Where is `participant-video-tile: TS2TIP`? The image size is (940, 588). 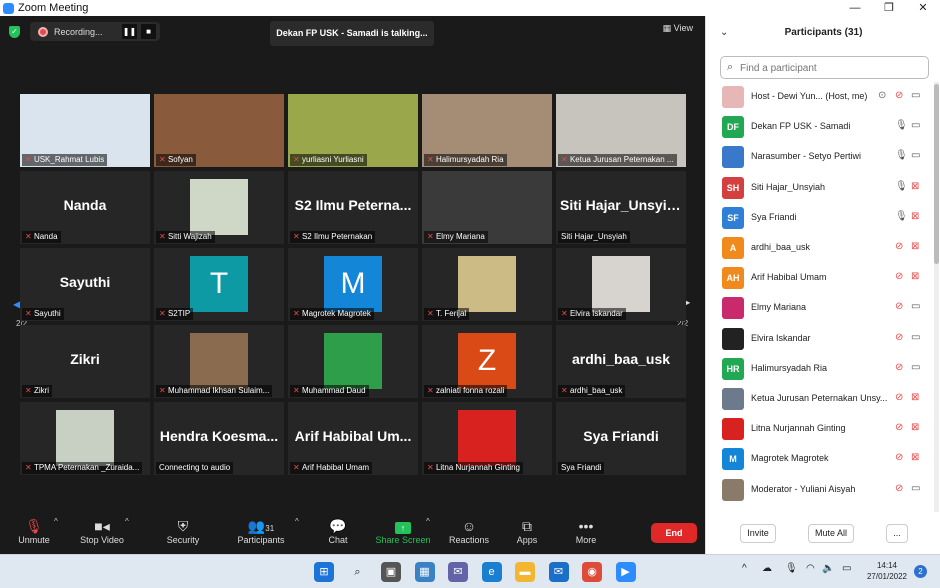
participant-video-tile: TS2TIP is located at coordinates (219, 284).